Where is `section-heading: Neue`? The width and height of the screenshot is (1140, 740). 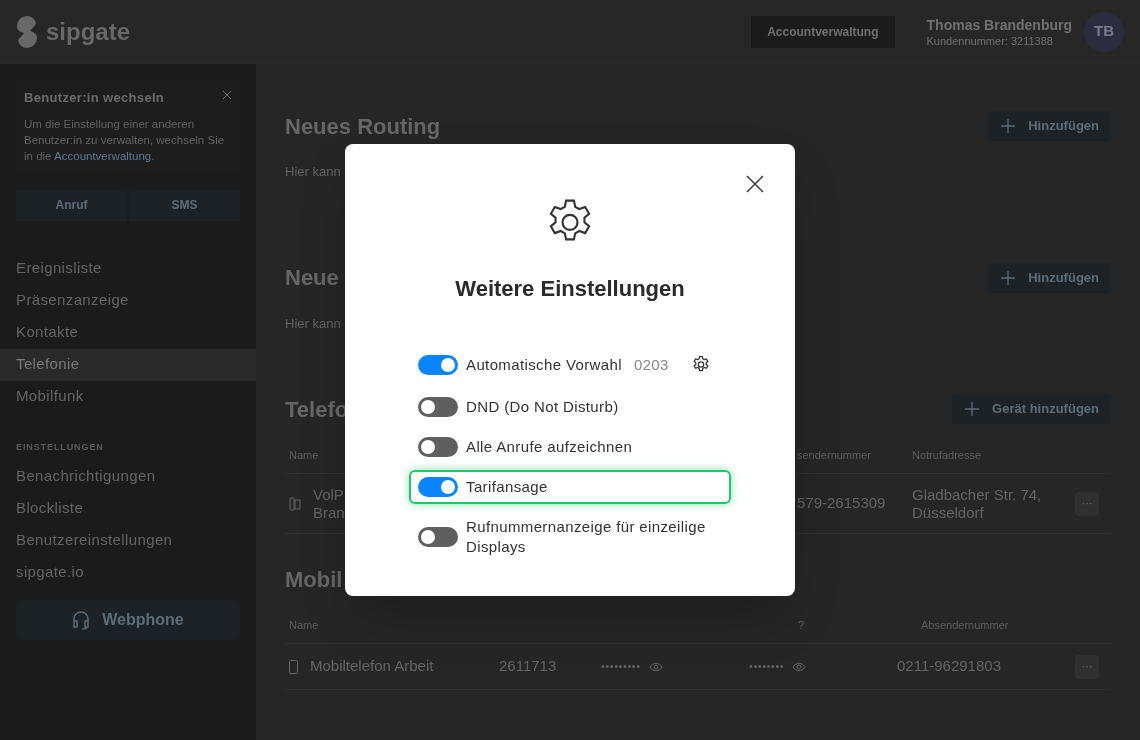 section-heading: Neue is located at coordinates (312, 278).